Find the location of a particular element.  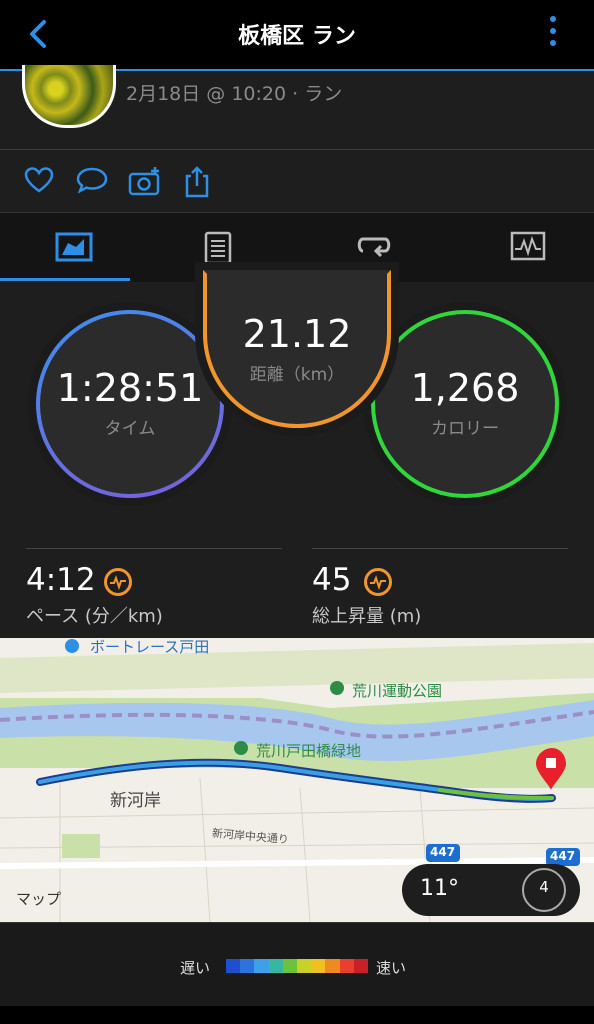

heart-icon is located at coordinates (39, 180).